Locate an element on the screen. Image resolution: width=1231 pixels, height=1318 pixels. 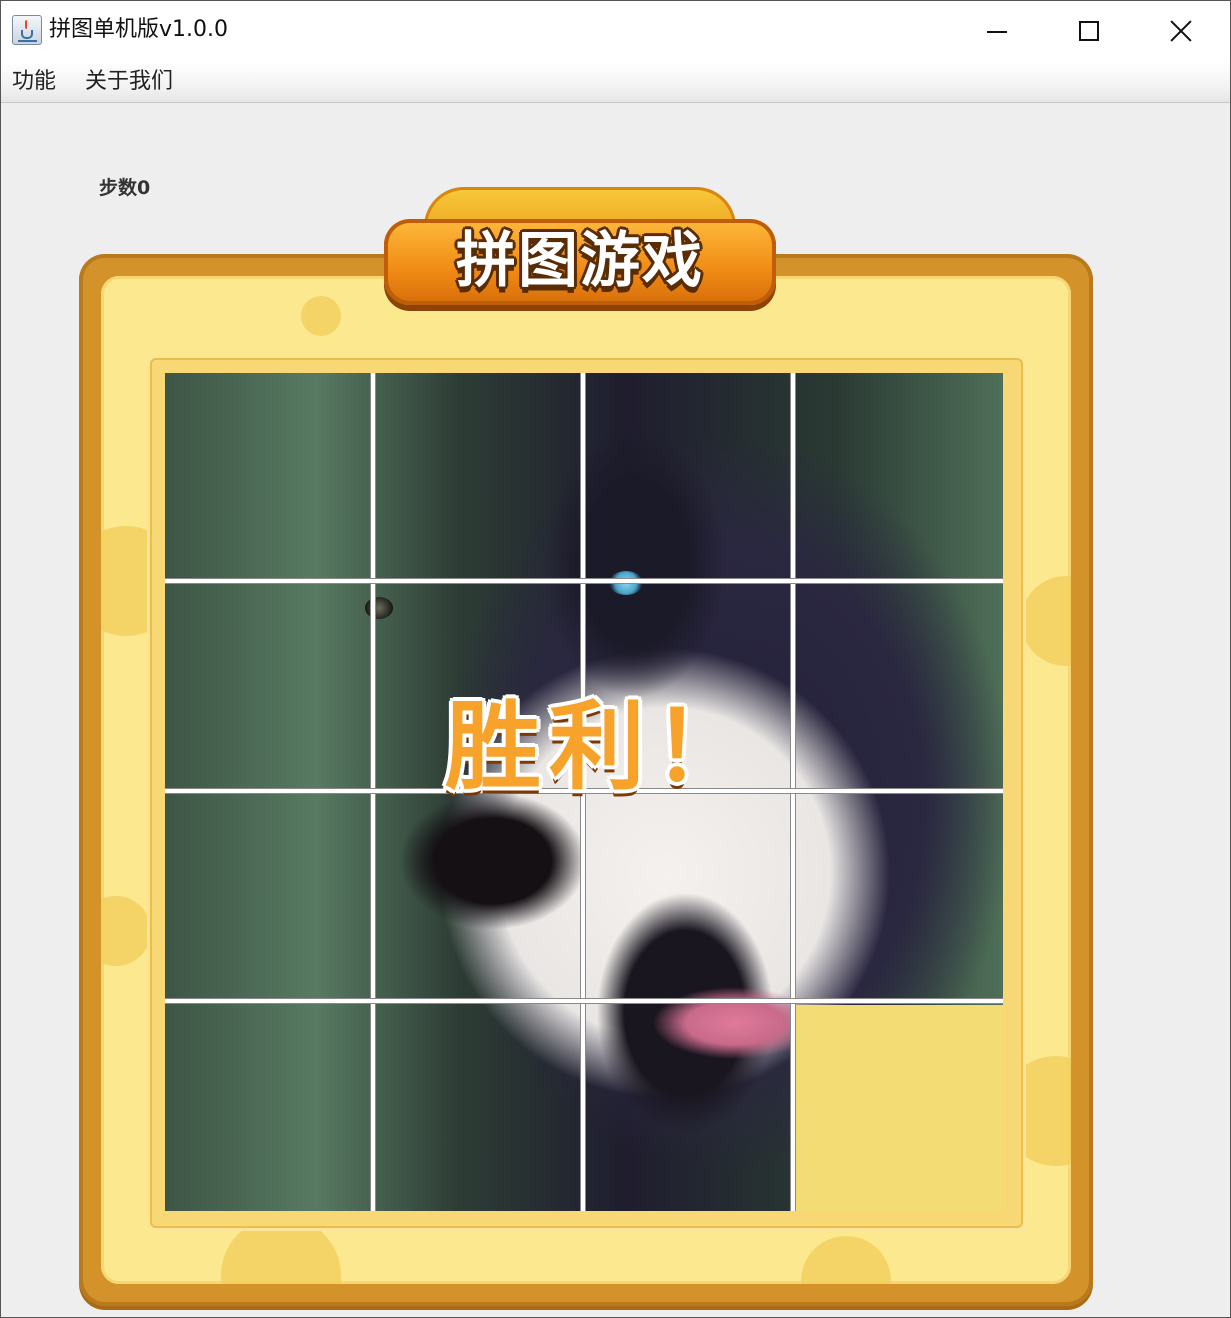
banner-title: 拼图游戏 is located at coordinates (580, 261).